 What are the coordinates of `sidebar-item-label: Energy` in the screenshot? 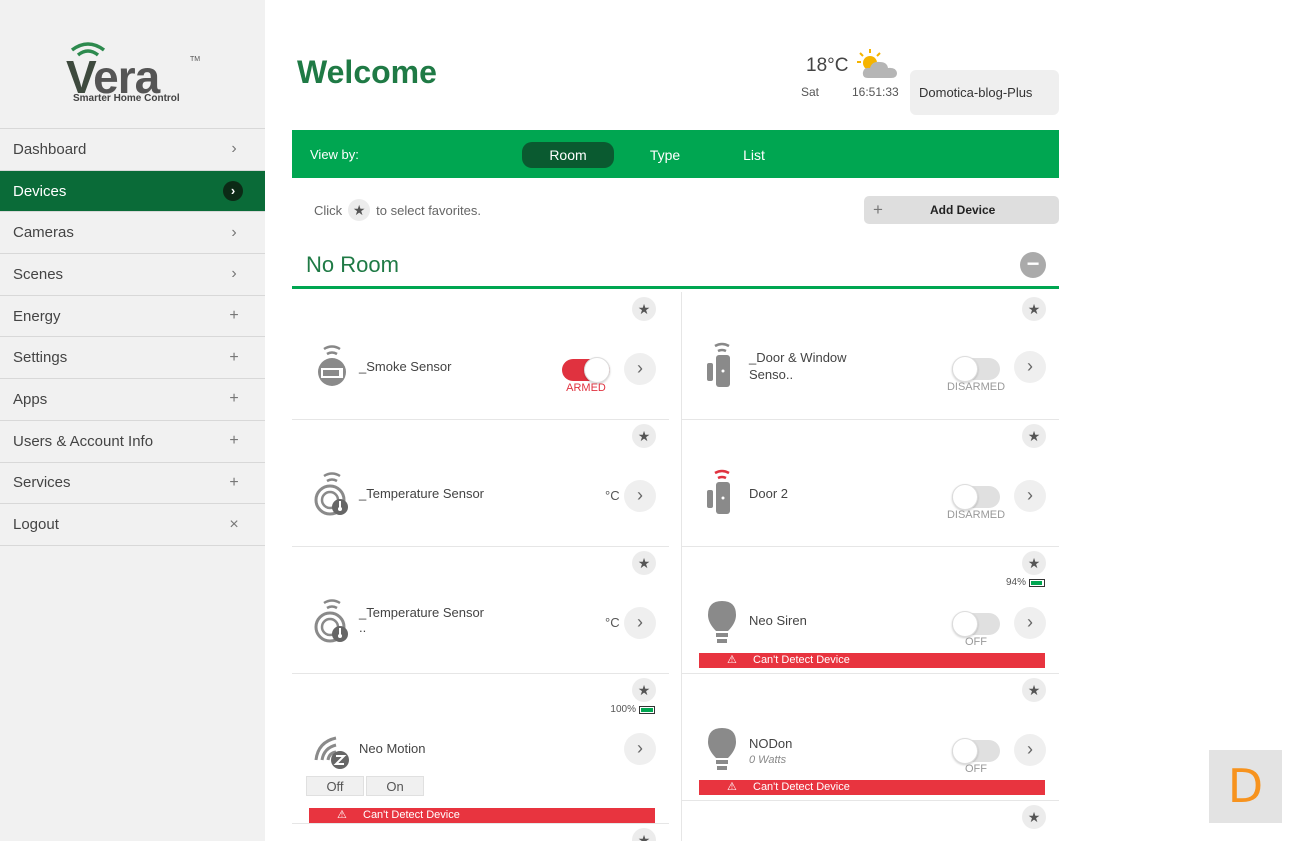 It's located at (37, 316).